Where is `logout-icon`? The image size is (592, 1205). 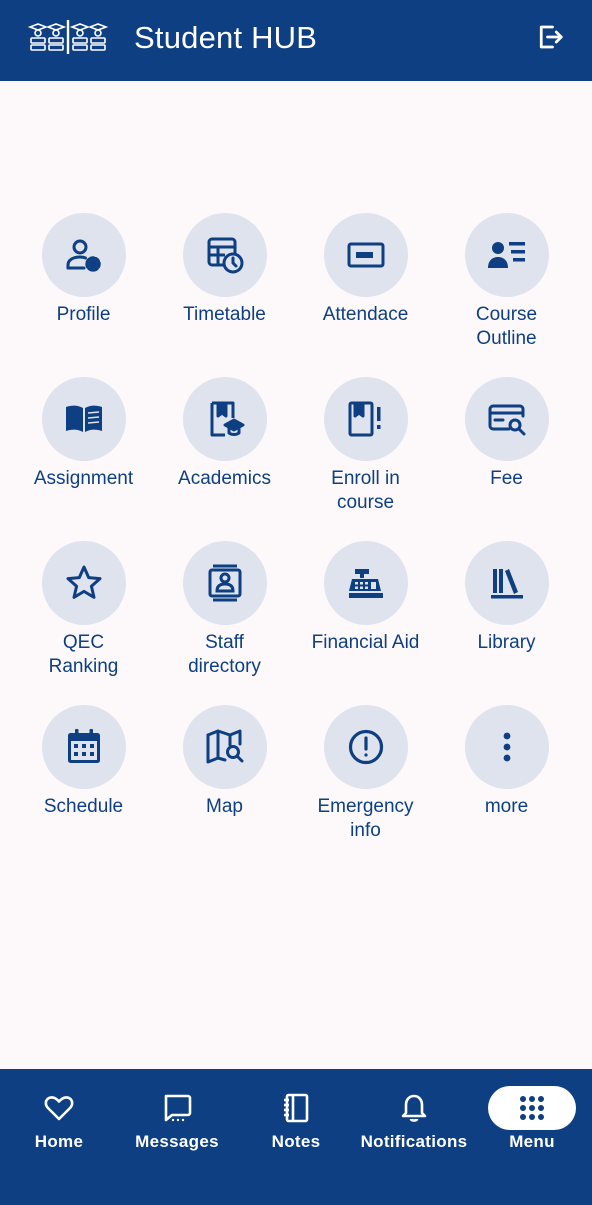
logout-icon is located at coordinates (551, 37).